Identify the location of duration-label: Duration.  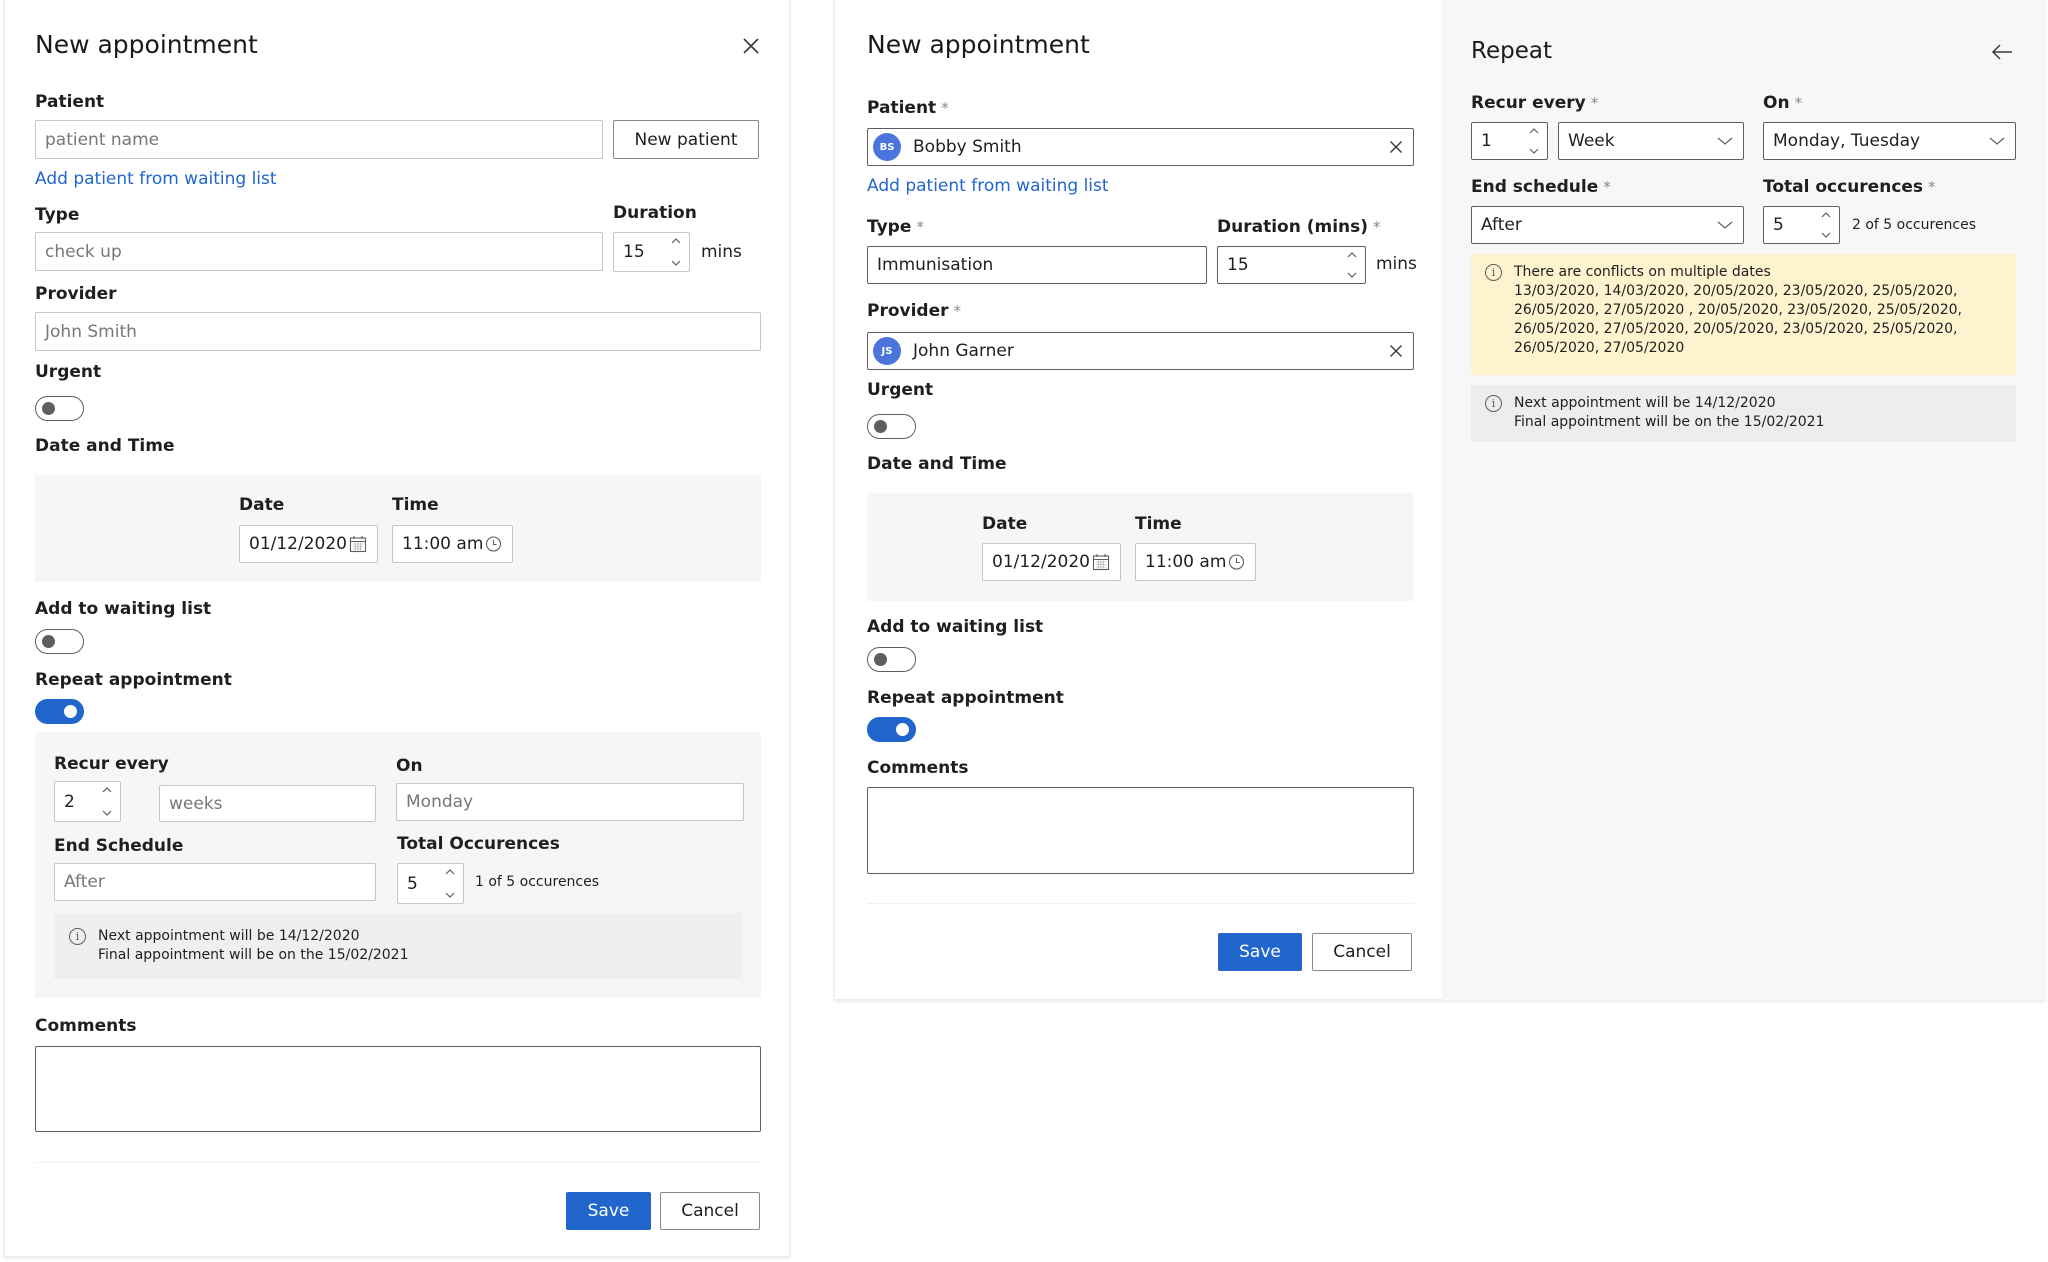
(655, 213).